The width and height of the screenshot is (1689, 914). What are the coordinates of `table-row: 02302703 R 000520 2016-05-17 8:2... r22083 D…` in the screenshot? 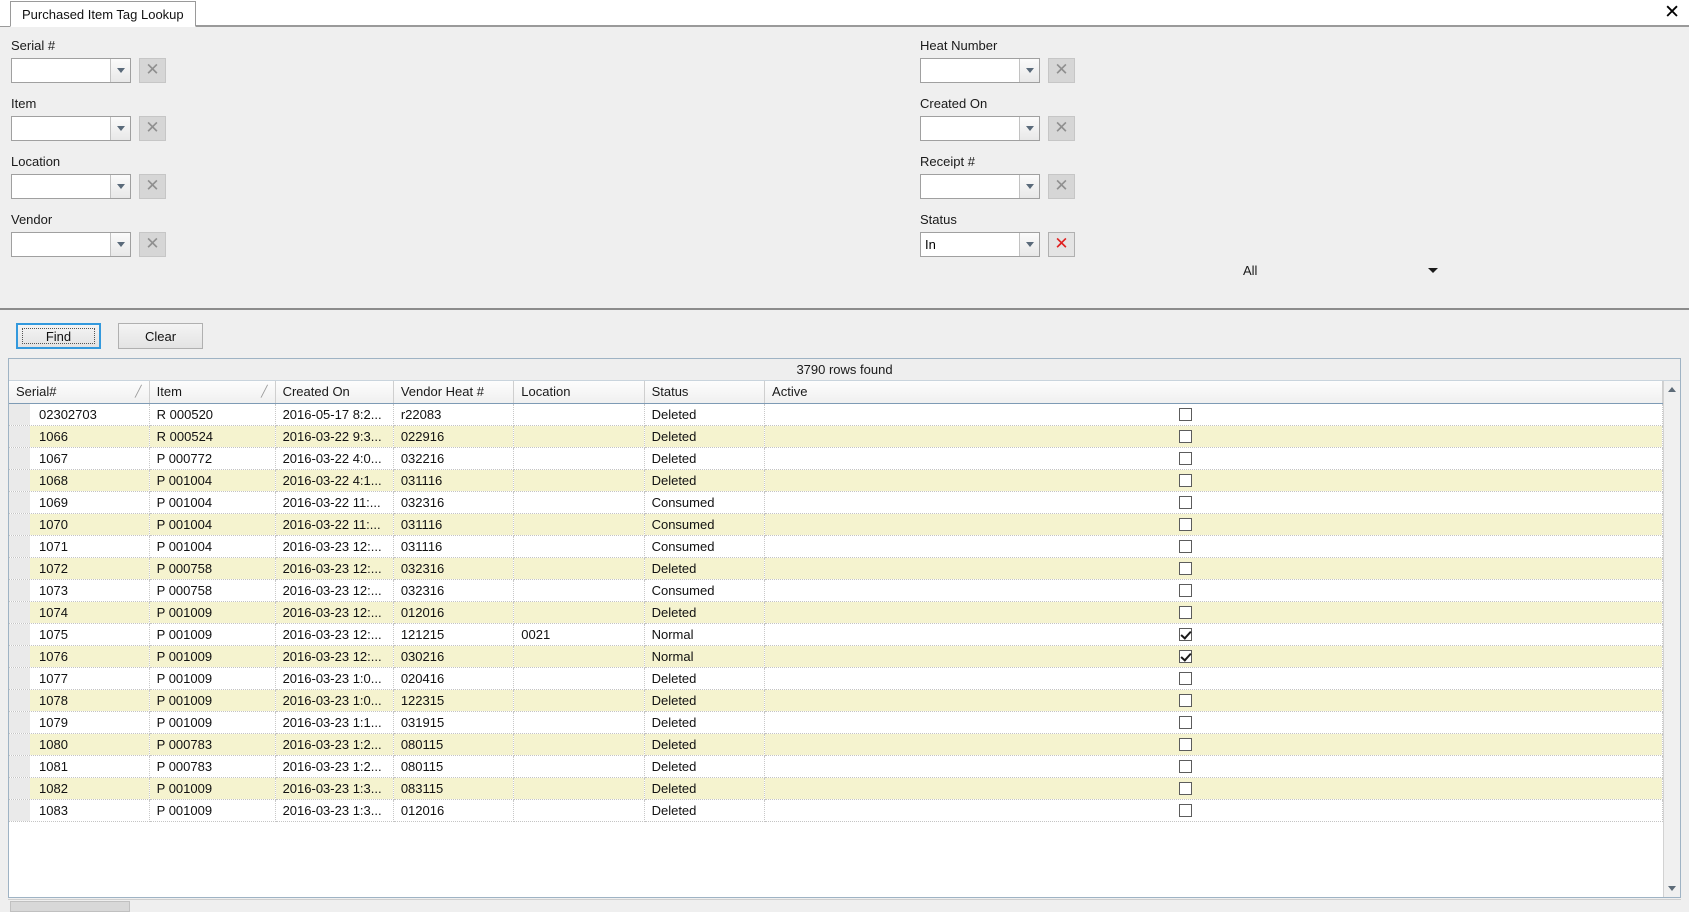 It's located at (836, 414).